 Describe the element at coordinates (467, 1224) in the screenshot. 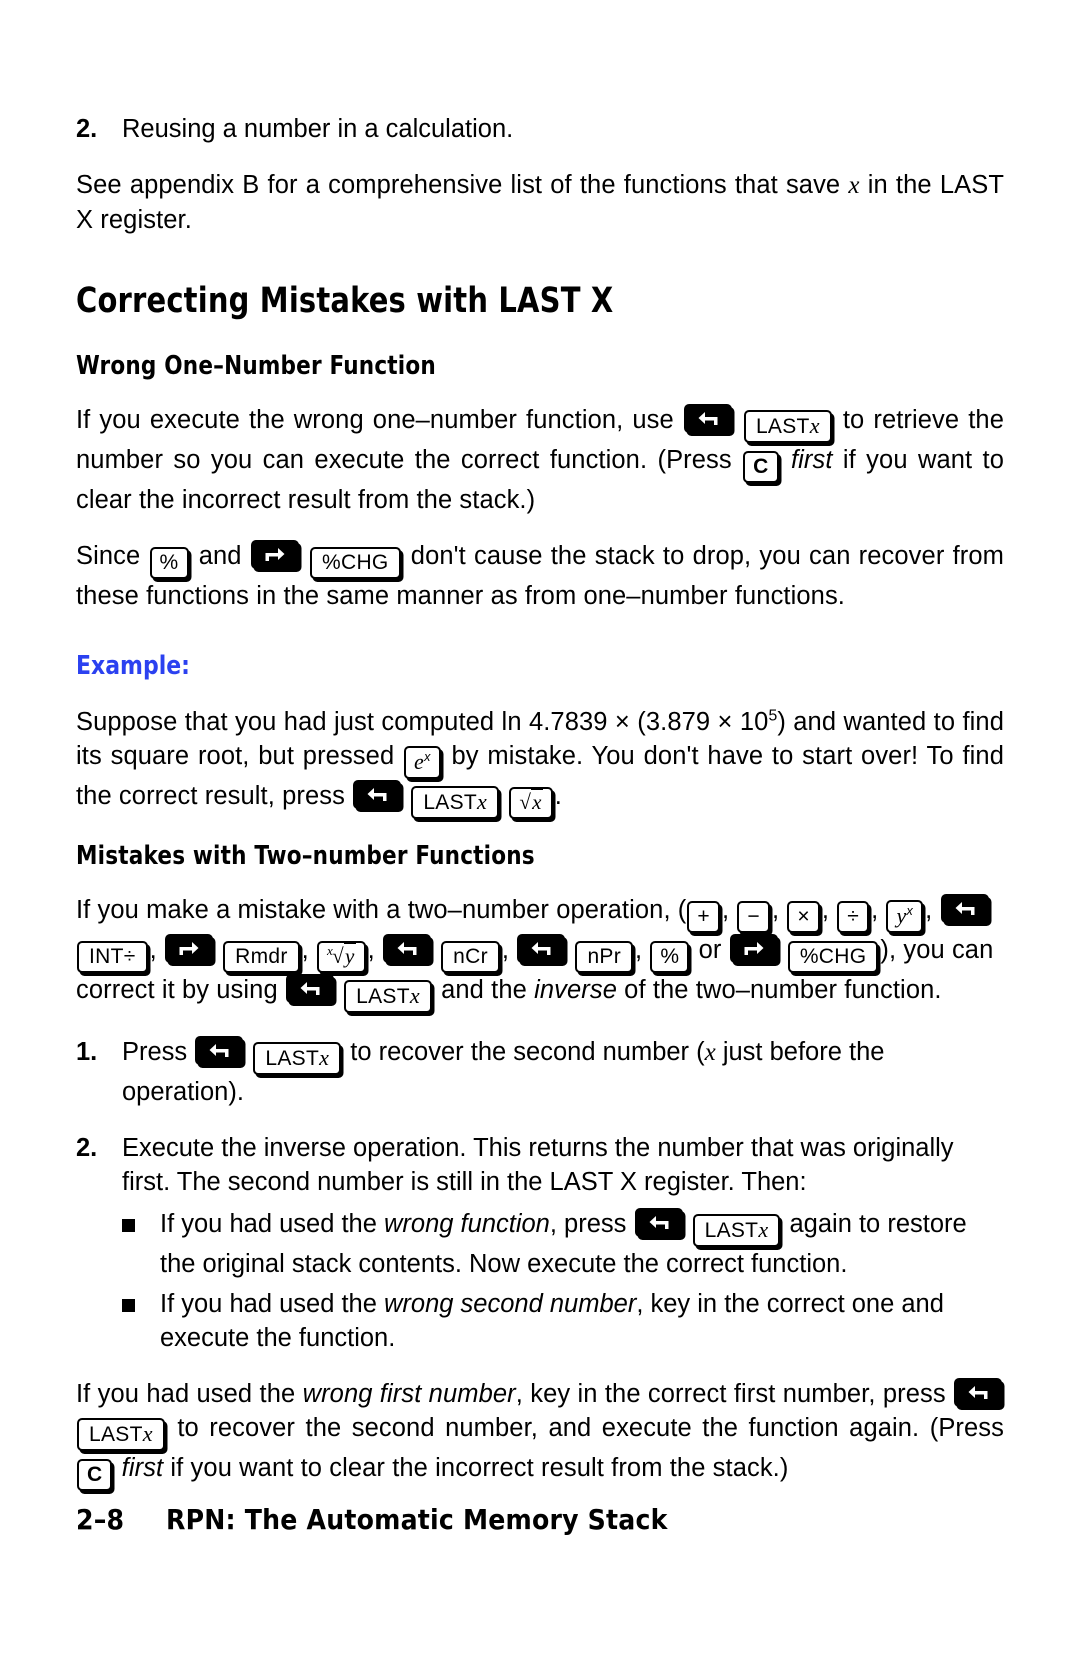

I see `bullet1-italic: wrong function` at that location.